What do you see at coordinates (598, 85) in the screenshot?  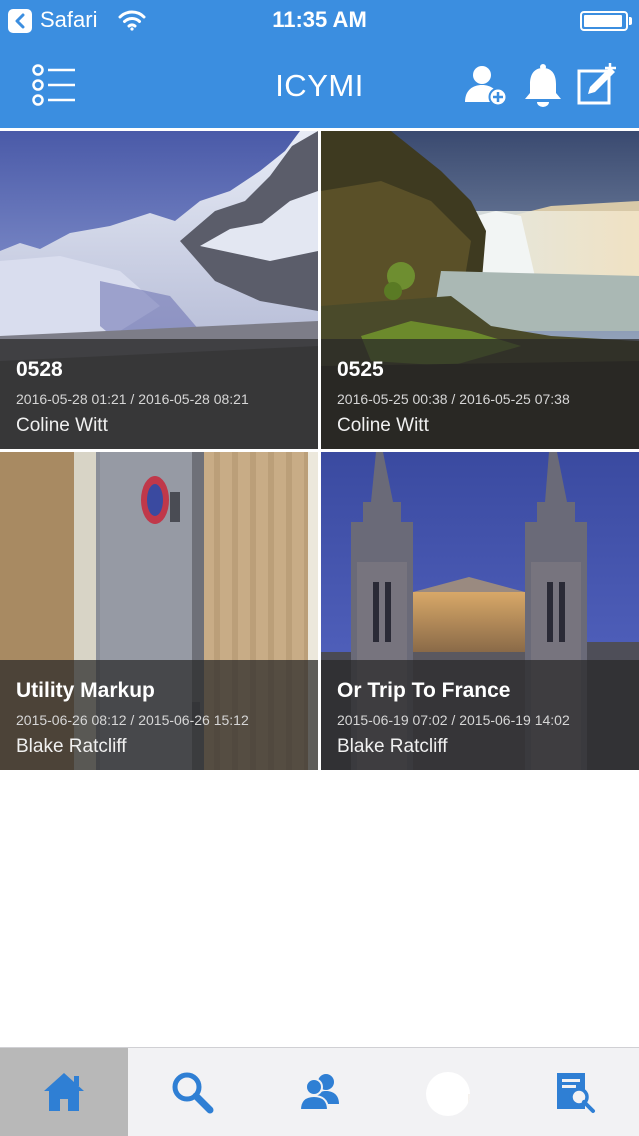 I see `compose-icon` at bounding box center [598, 85].